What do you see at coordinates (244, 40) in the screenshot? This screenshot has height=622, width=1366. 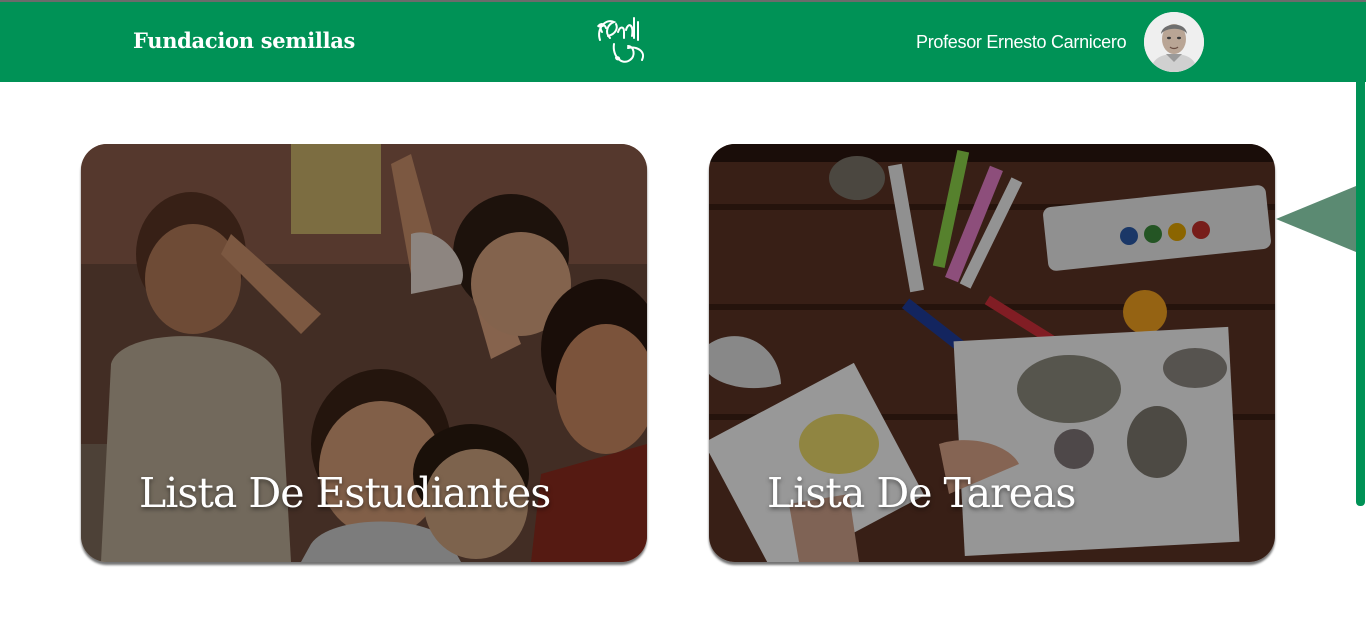 I see `brand-name: Fundacion semillas` at bounding box center [244, 40].